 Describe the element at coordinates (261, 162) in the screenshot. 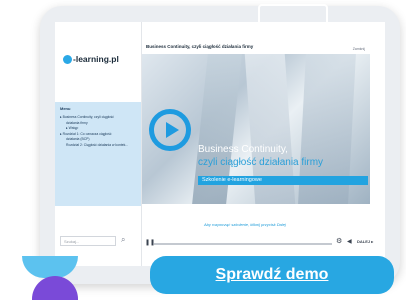

I see `slide-title-line2: czyli ciągłość działania firmy` at that location.